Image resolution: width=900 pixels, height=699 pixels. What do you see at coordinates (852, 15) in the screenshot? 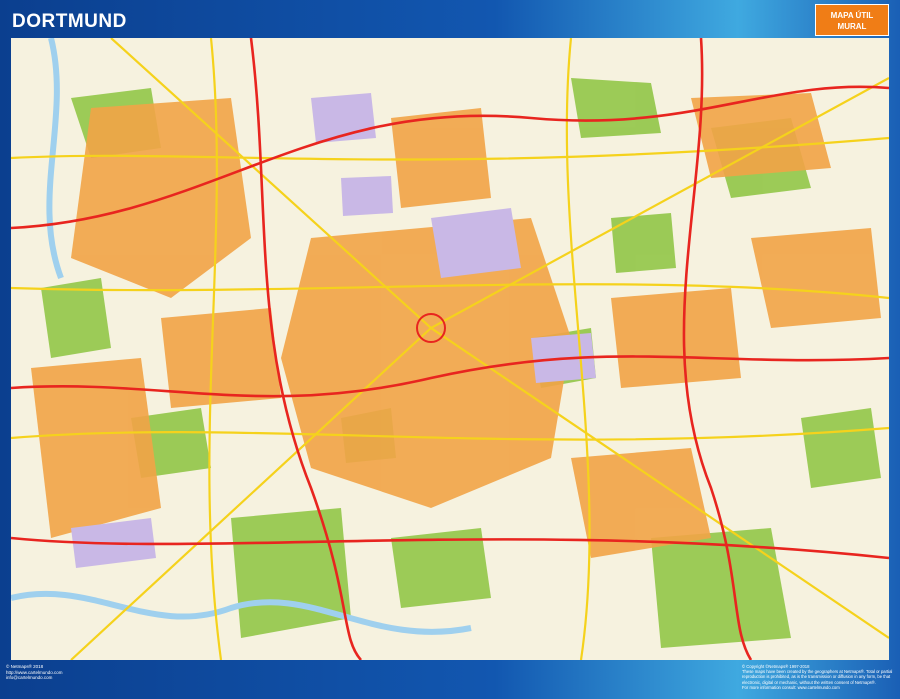
I see `badge-line-1: MAPA ÚTIL` at bounding box center [852, 15].